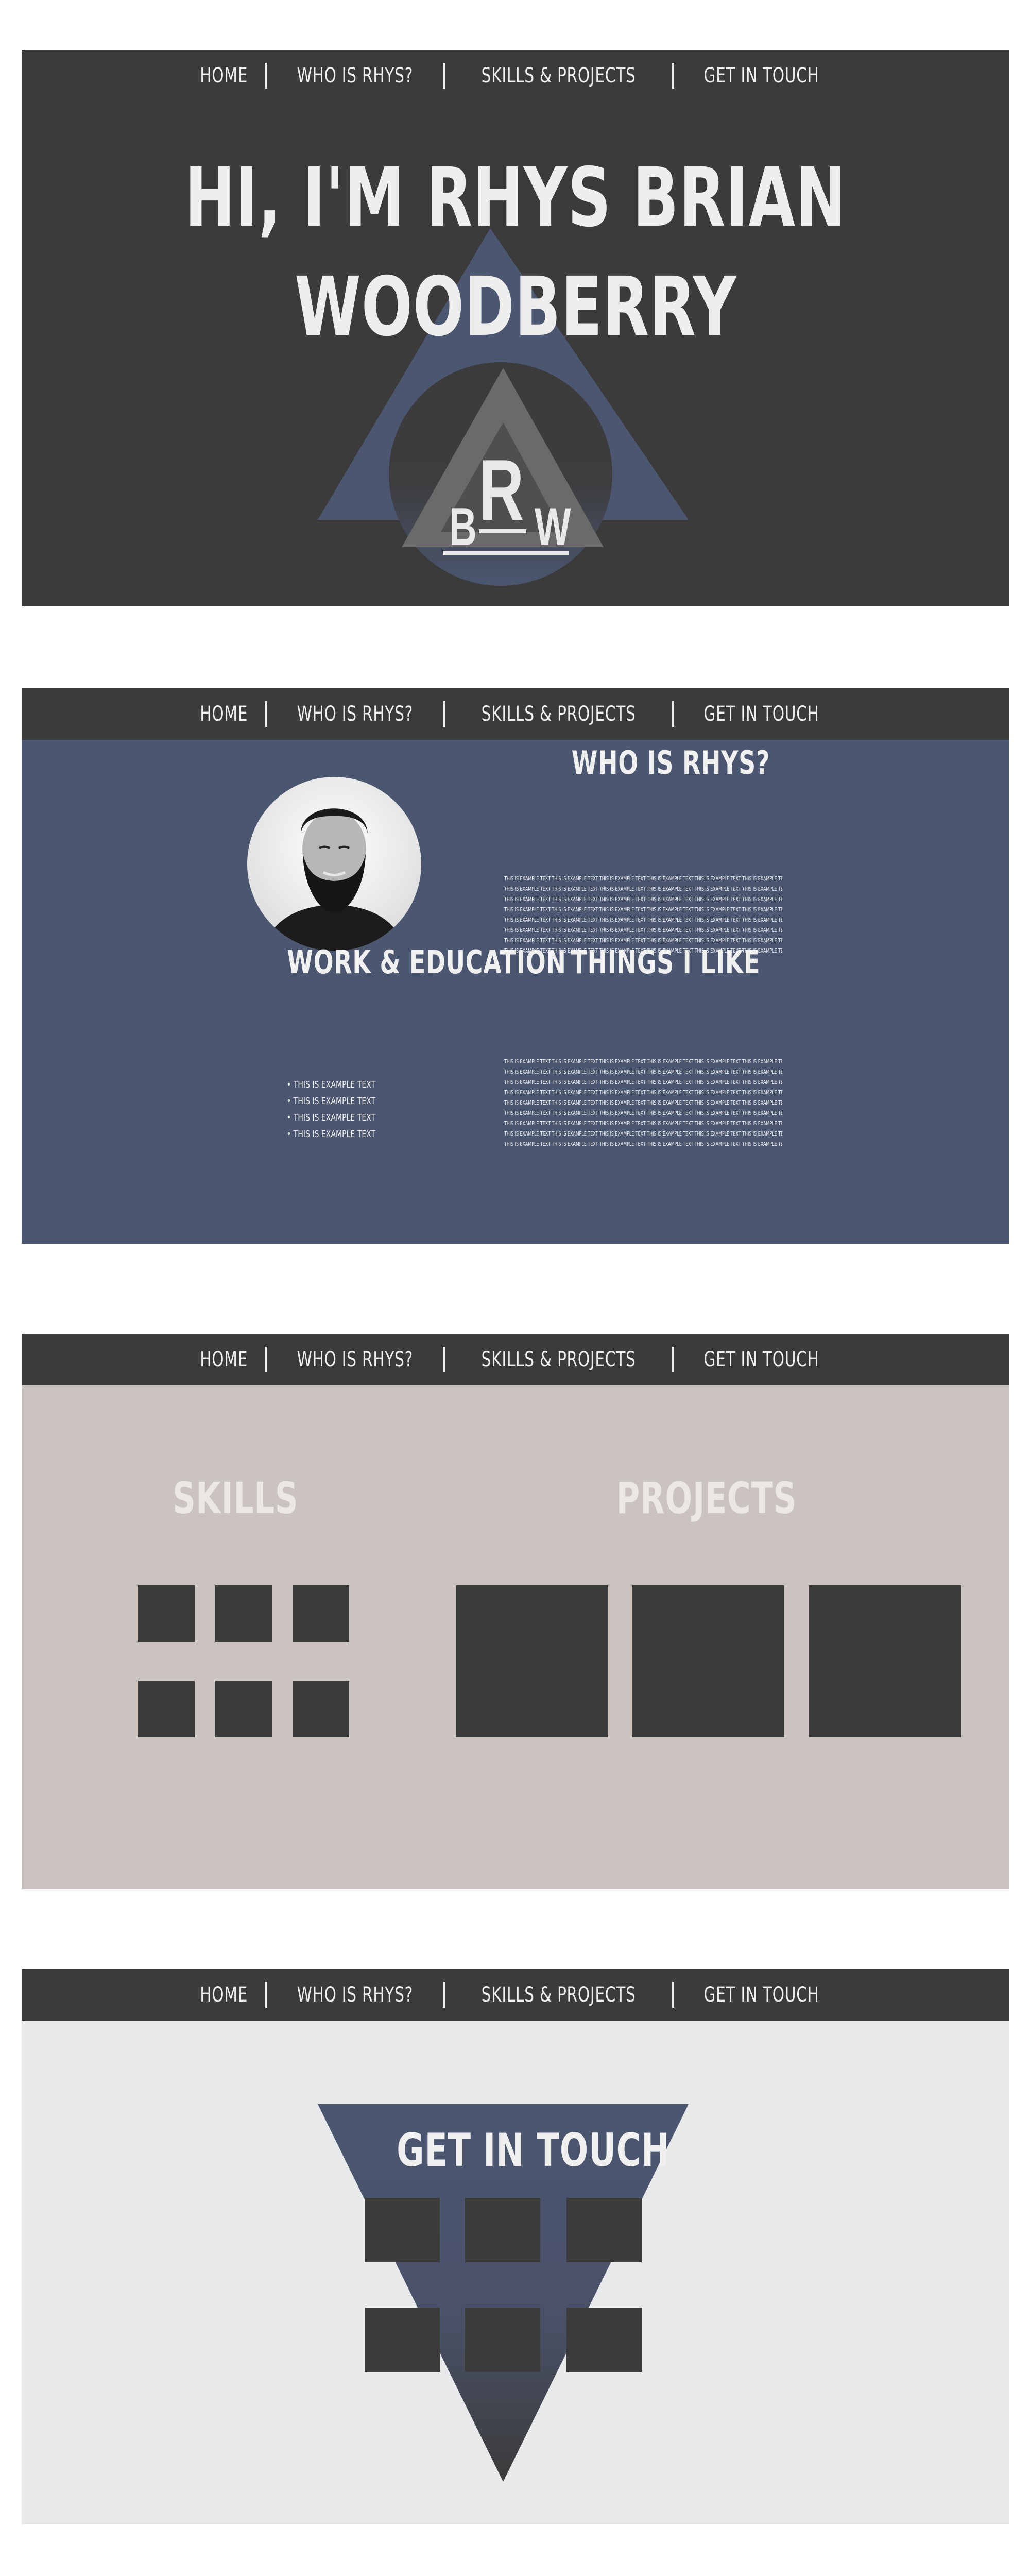  I want to click on hero-heading-line2: WOODBERRY, so click(515, 307).